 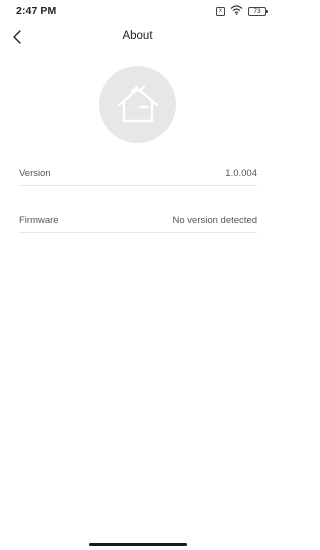 I want to click on version-label: Version, so click(x=35, y=173).